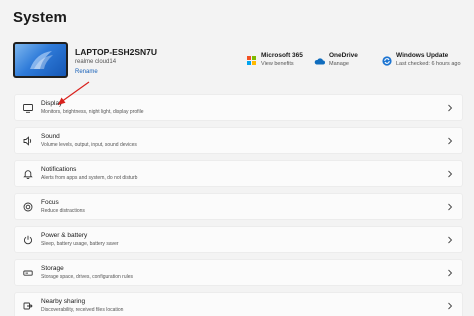 Image resolution: width=474 pixels, height=316 pixels. I want to click on storage-icon, so click(28, 273).